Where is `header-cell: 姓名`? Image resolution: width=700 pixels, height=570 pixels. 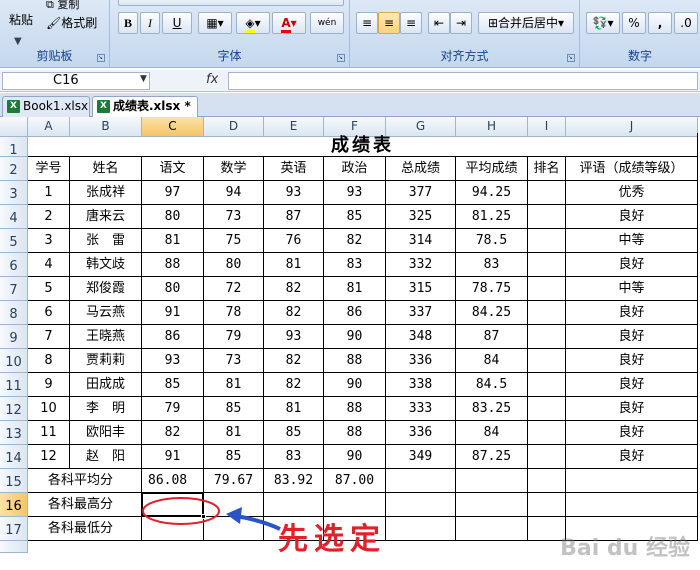
header-cell: 姓名 is located at coordinates (106, 169).